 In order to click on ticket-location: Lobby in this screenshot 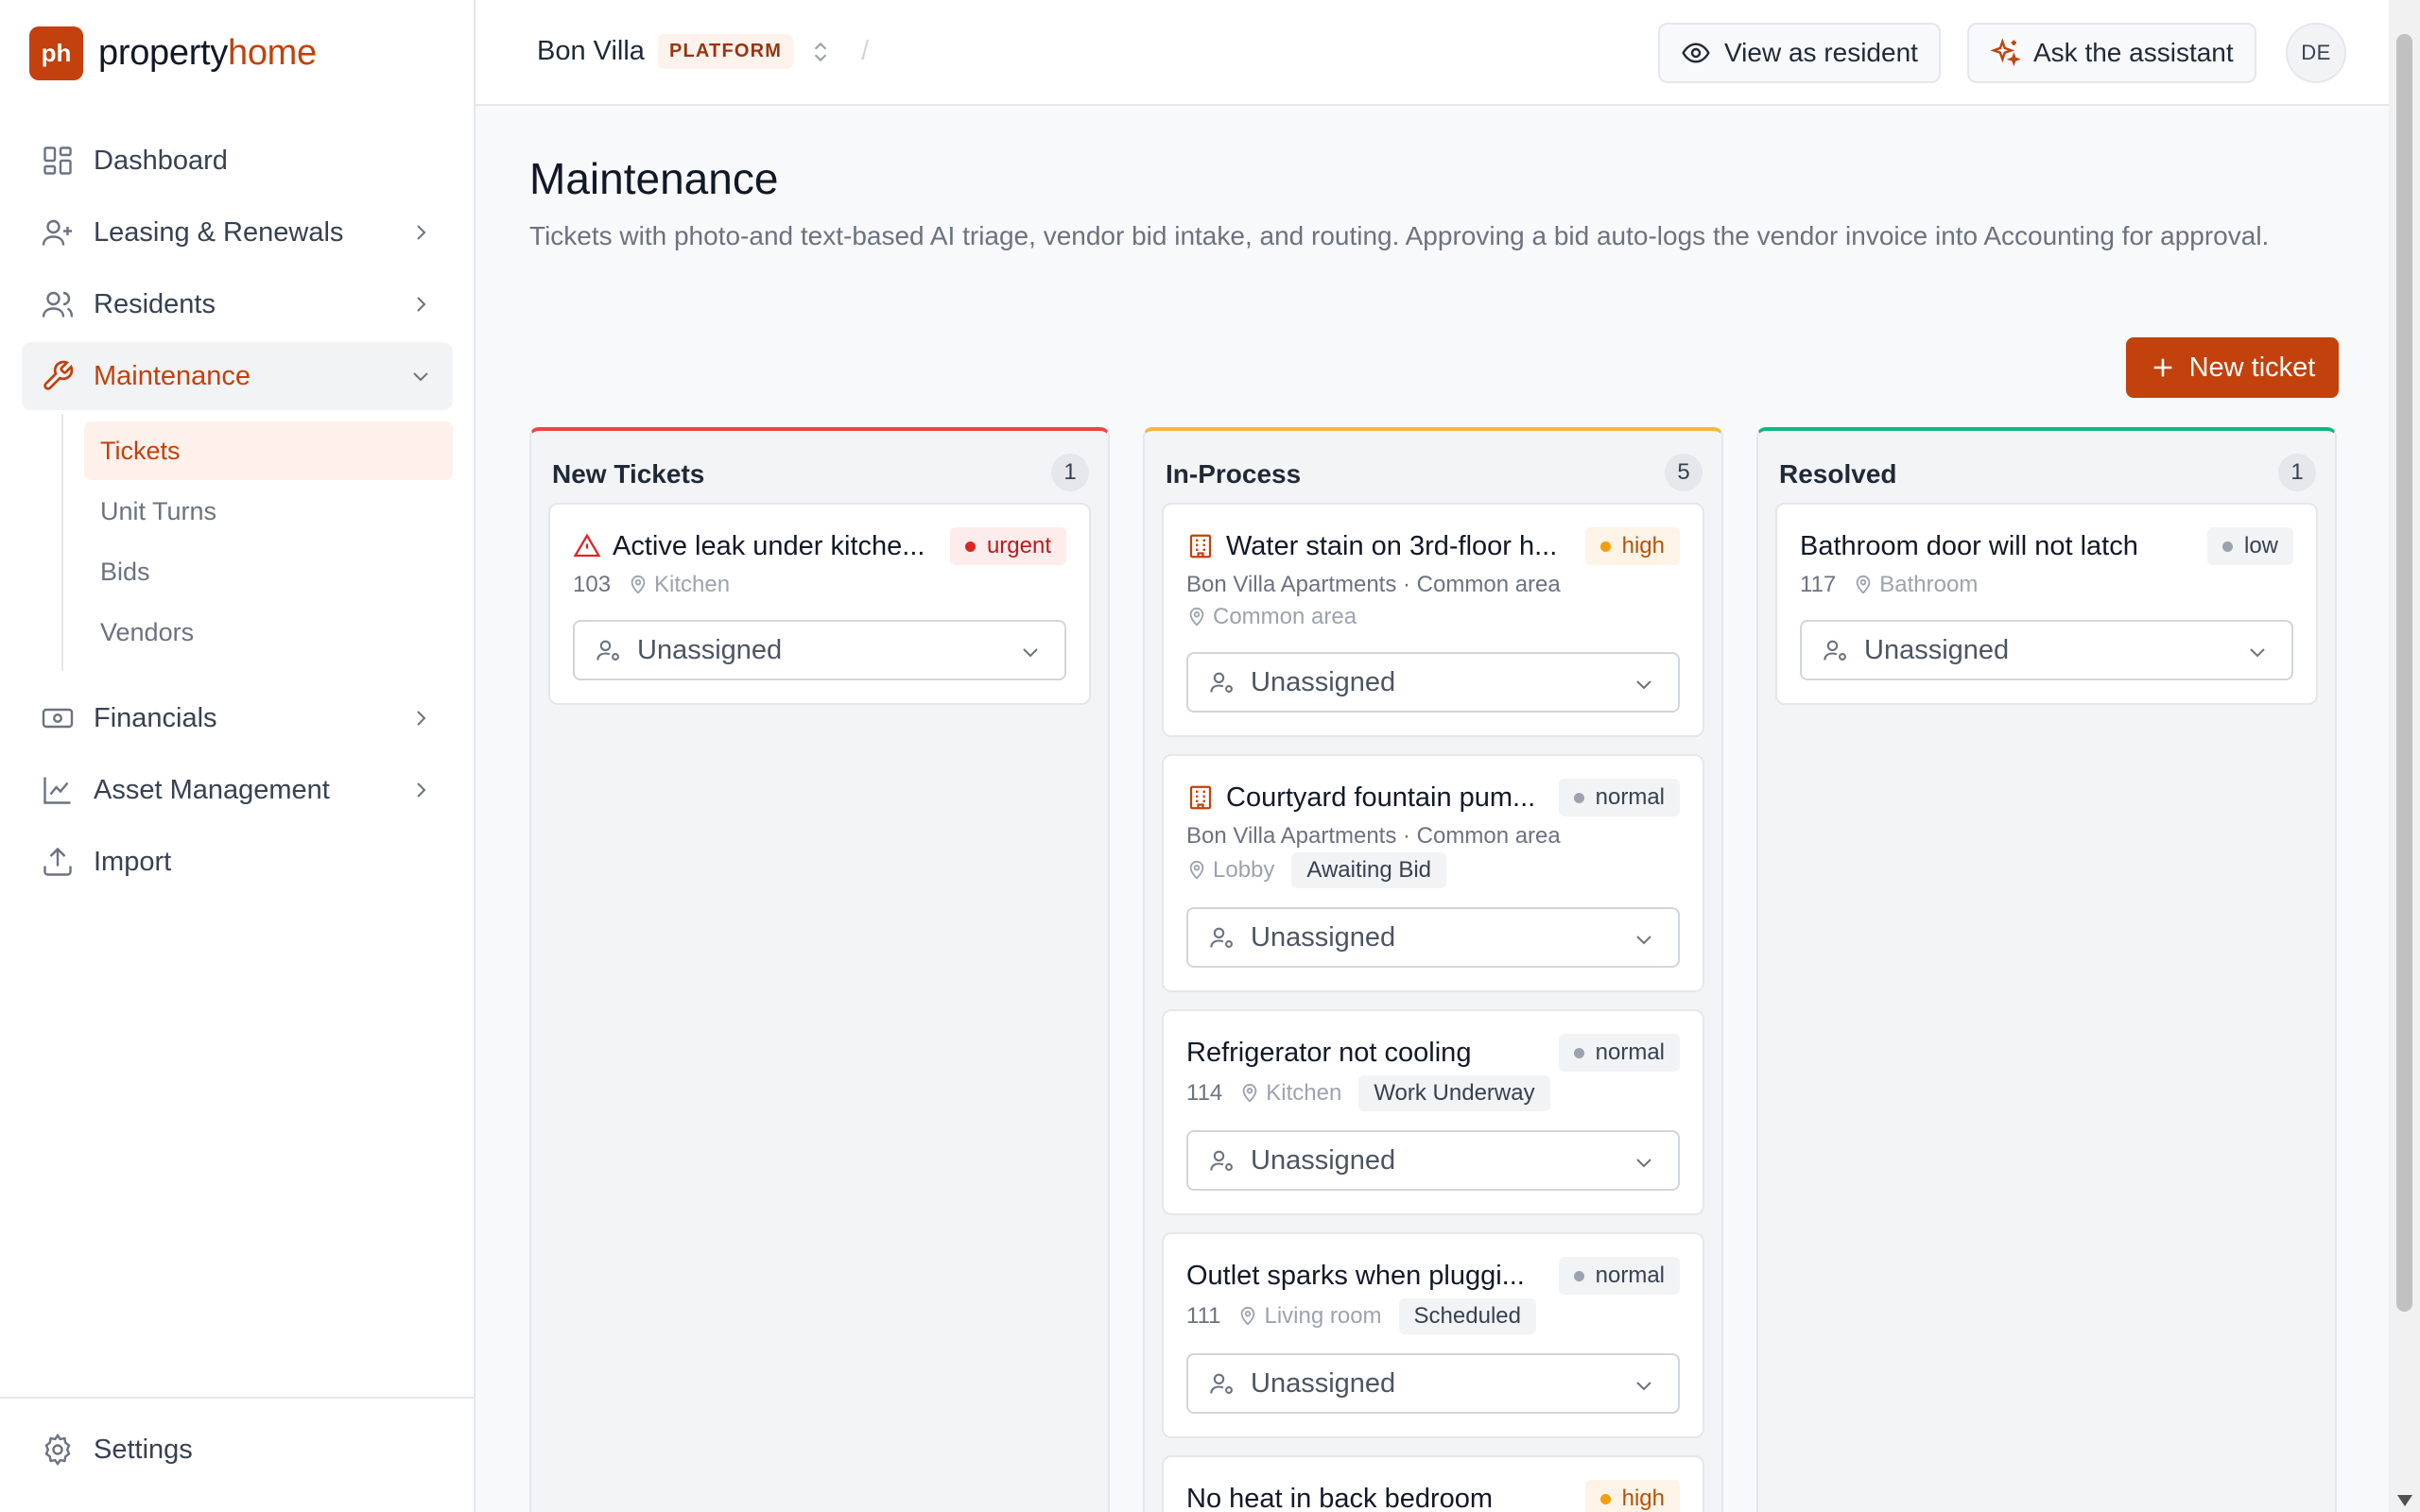, I will do `click(1230, 870)`.